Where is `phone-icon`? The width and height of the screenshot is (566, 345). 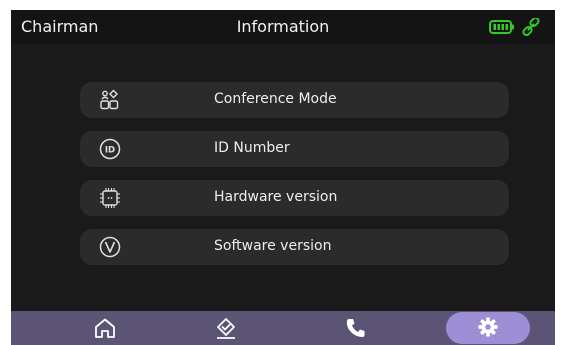 phone-icon is located at coordinates (355, 328).